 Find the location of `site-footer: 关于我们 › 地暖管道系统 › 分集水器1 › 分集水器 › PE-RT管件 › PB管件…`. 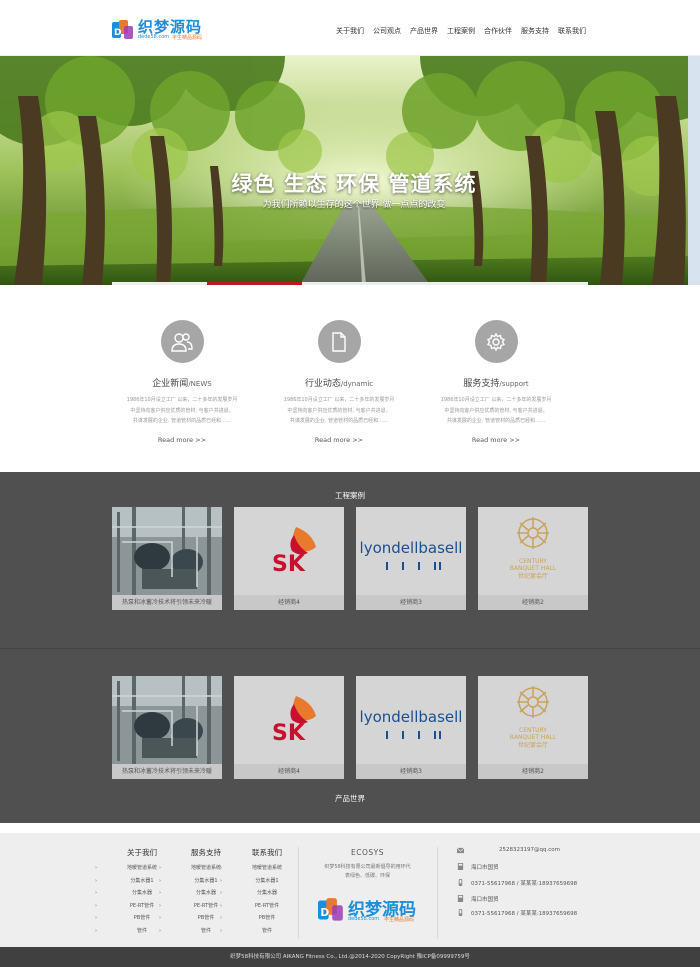

site-footer: 关于我们 › 地暖管道系统 › 分集水器1 › 分集水器 › PE-RT管件 › PB管件… is located at coordinates (350, 890).